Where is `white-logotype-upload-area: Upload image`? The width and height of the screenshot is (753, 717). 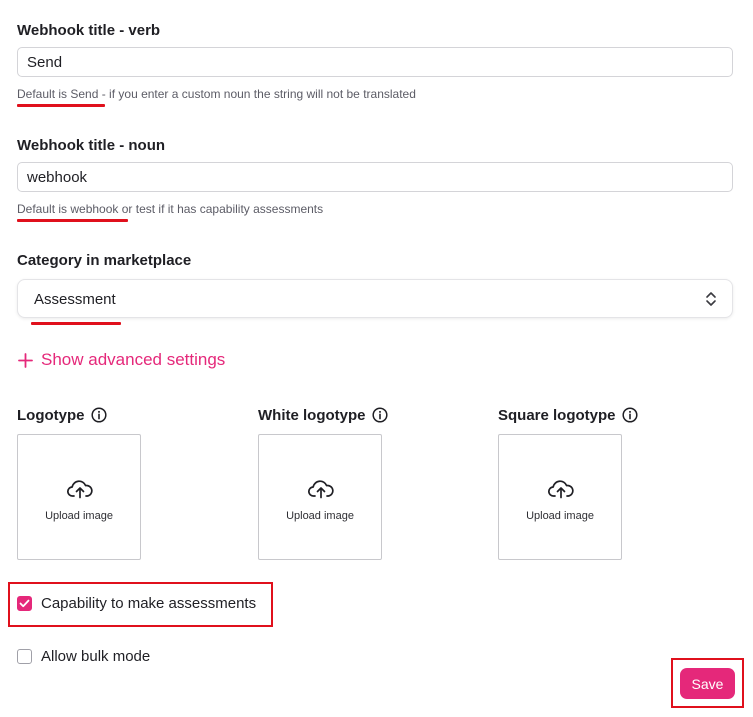
white-logotype-upload-area: Upload image is located at coordinates (320, 497).